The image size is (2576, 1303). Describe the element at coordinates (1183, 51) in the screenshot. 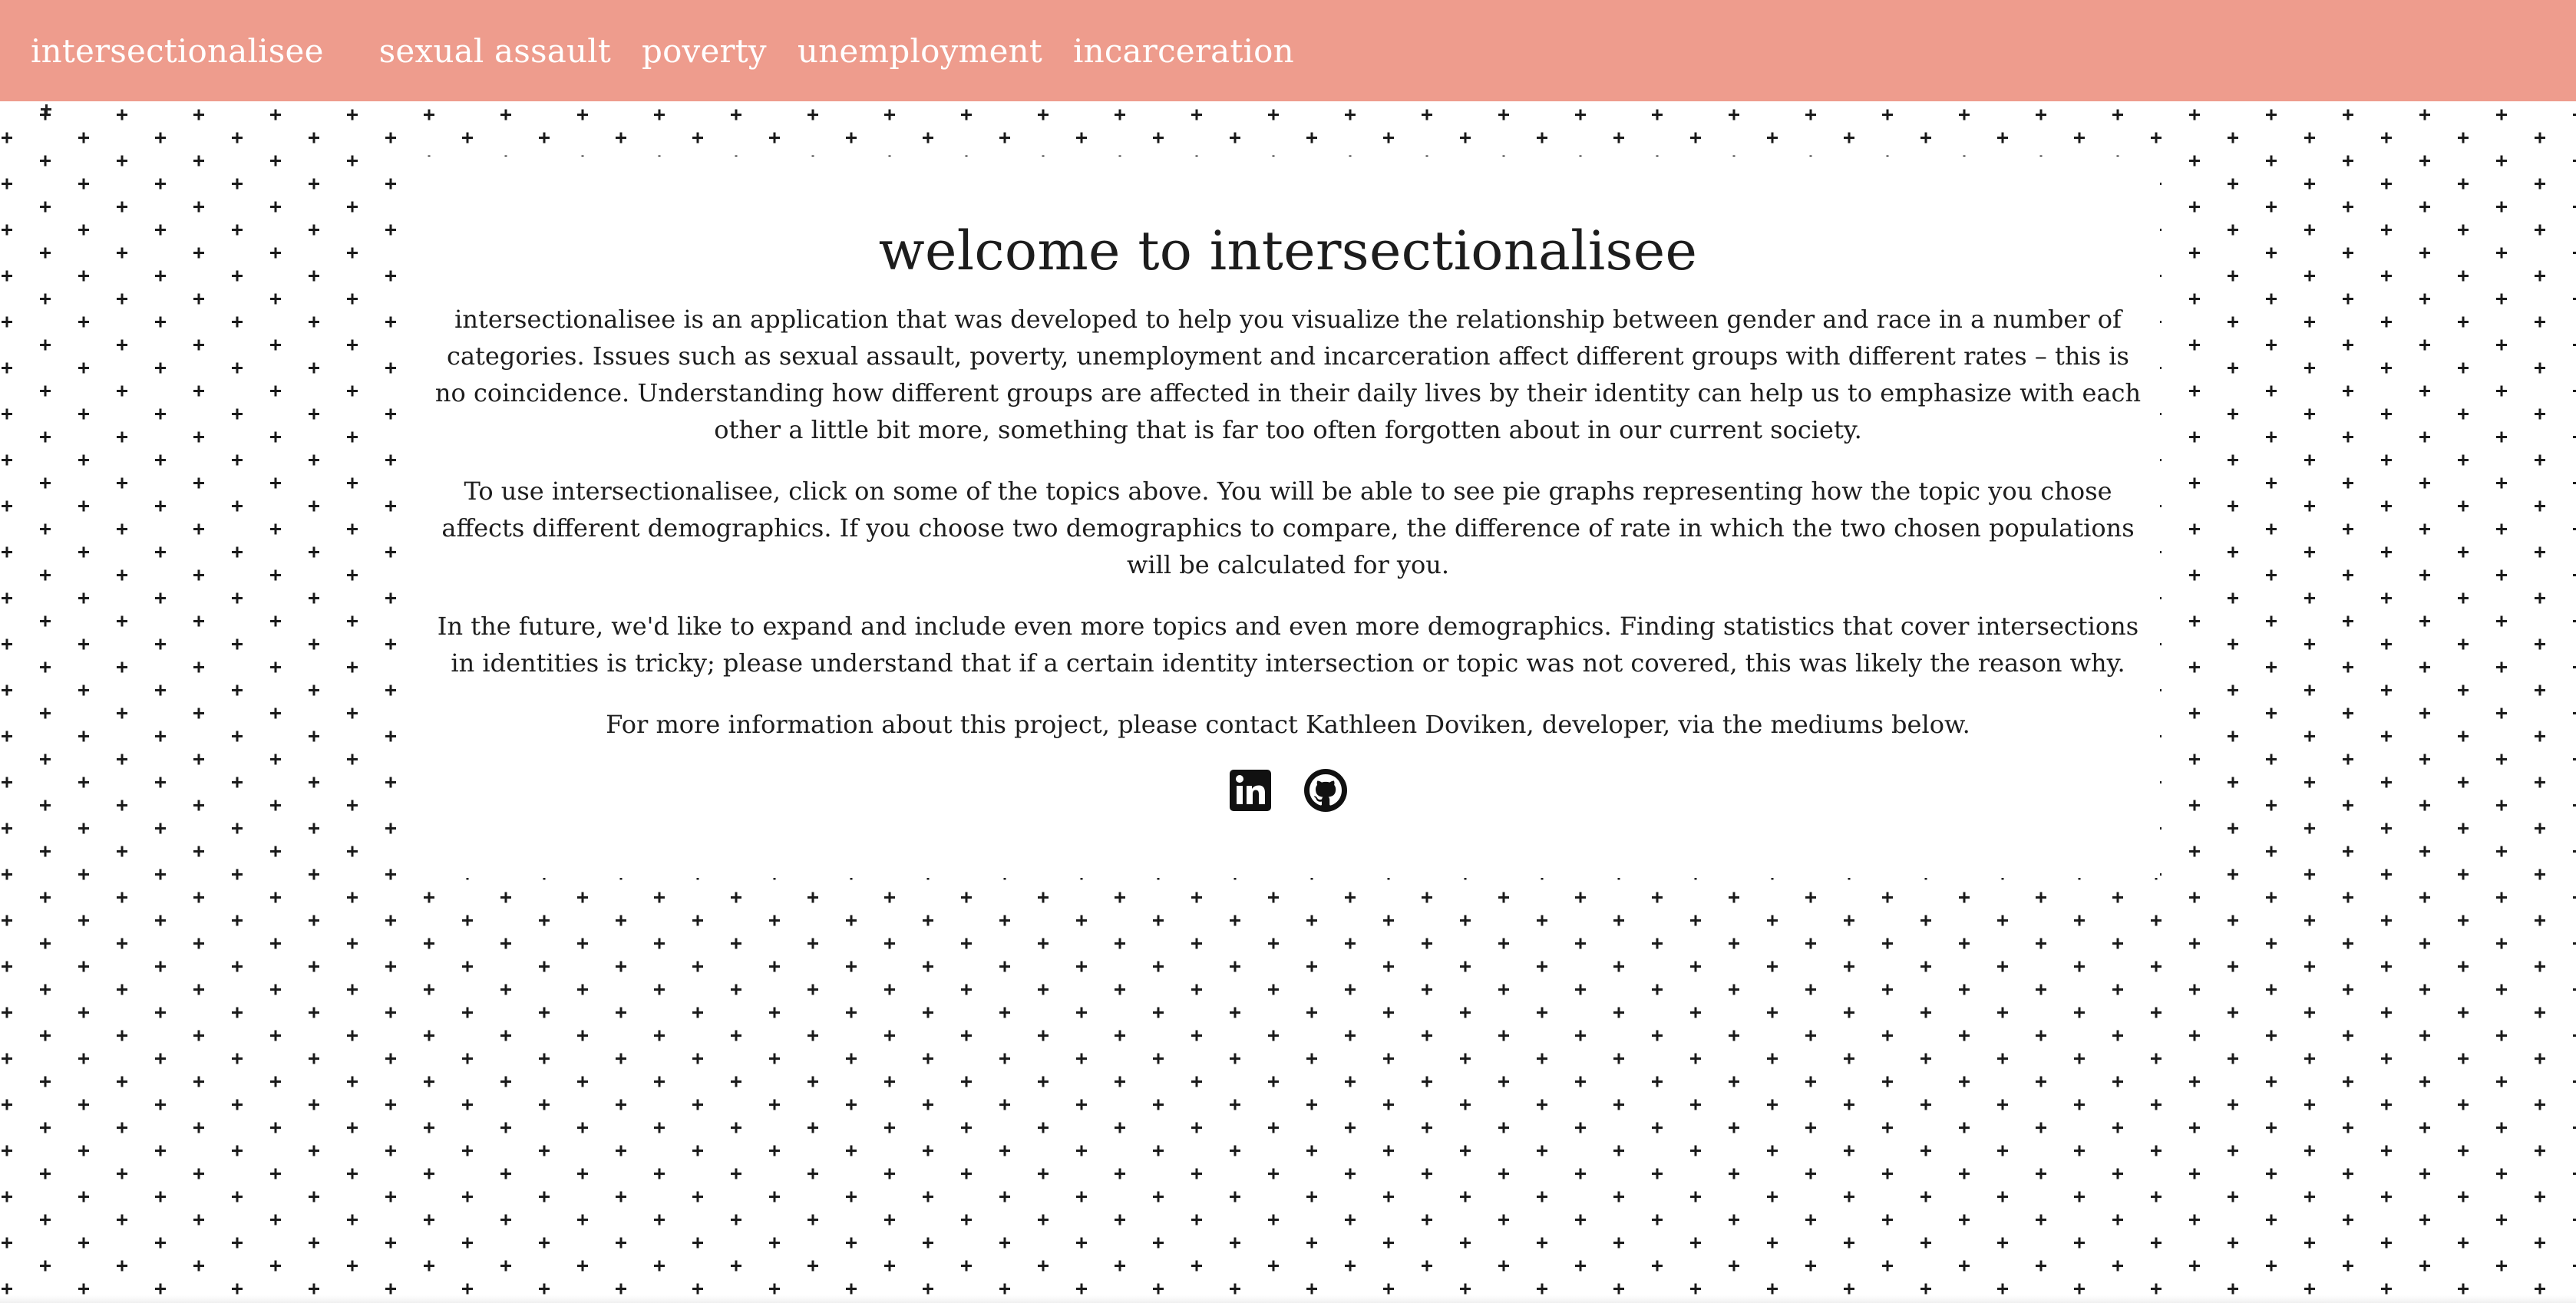

I see `nav-link-incarceration: incarceration` at that location.